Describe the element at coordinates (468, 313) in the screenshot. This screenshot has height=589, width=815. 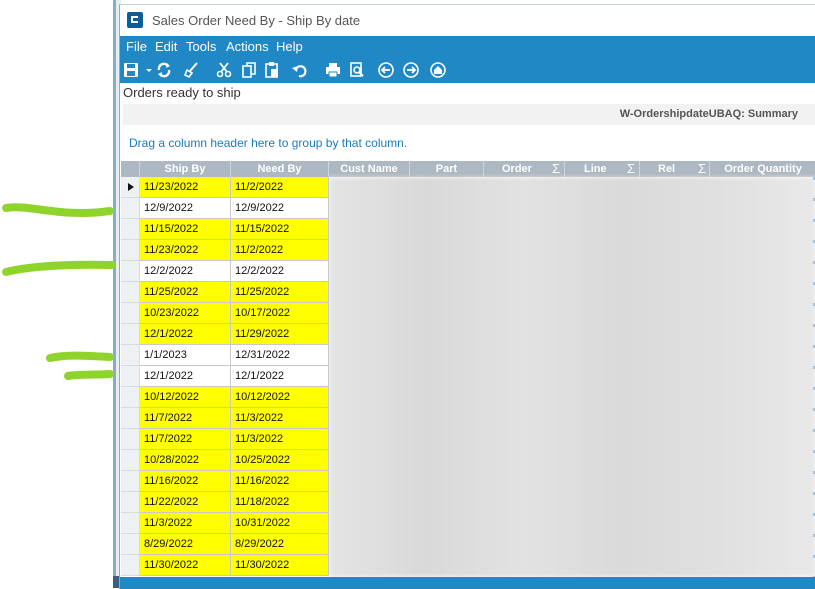
I see `table-row: 10/23/2022 10/17/2022` at that location.